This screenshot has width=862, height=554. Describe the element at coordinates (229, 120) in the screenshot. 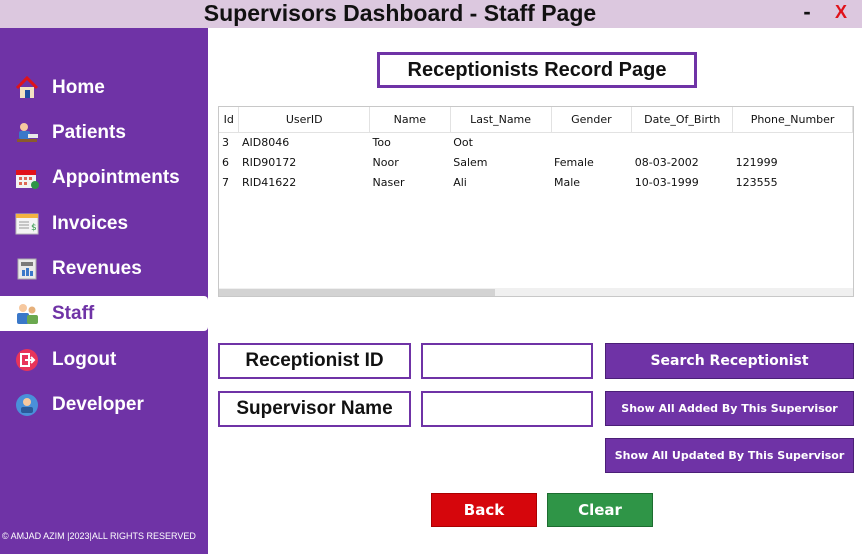

I see `column-header-id: Id` at that location.